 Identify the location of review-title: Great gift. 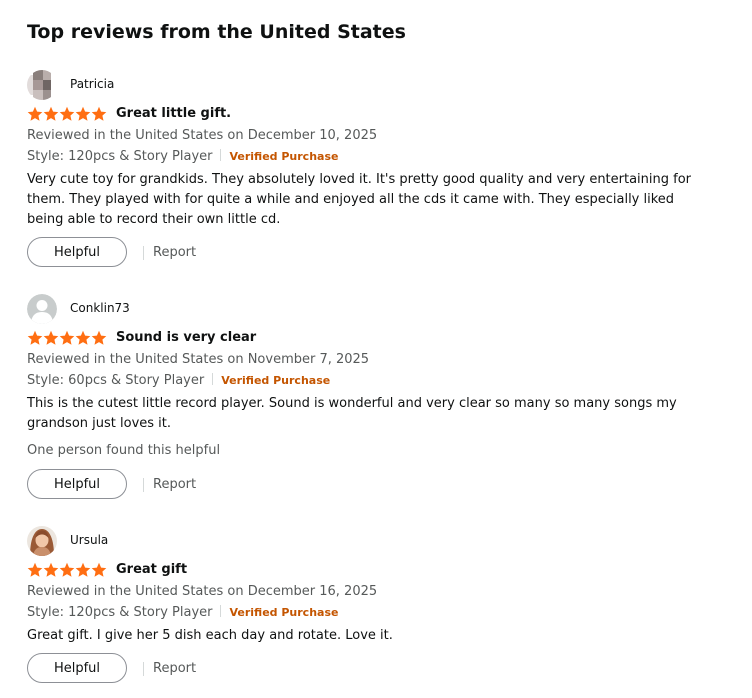
(151, 570).